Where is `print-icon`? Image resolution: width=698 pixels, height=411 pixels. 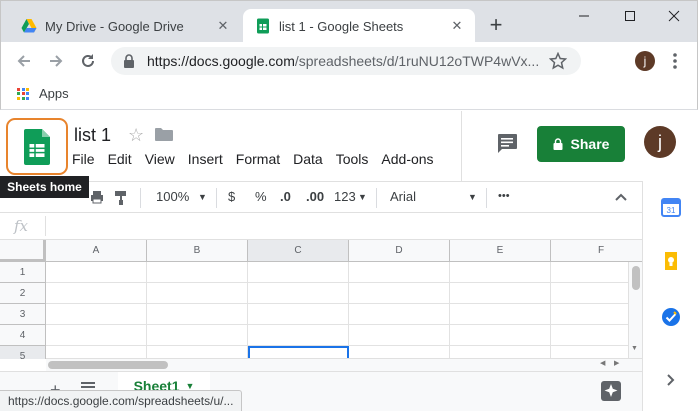
print-icon is located at coordinates (97, 197).